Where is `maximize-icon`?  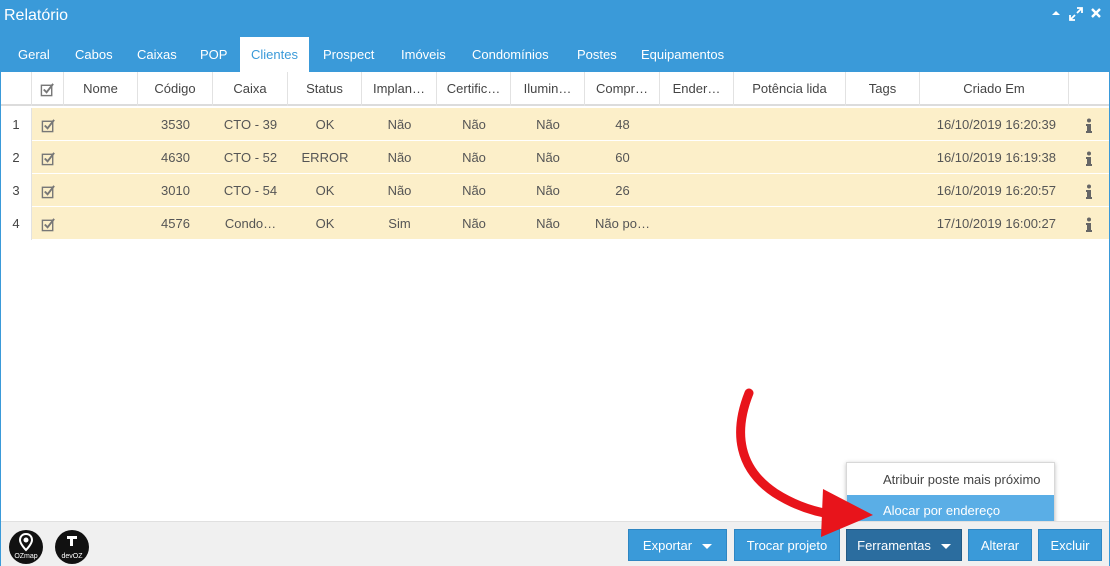
maximize-icon is located at coordinates (1076, 14).